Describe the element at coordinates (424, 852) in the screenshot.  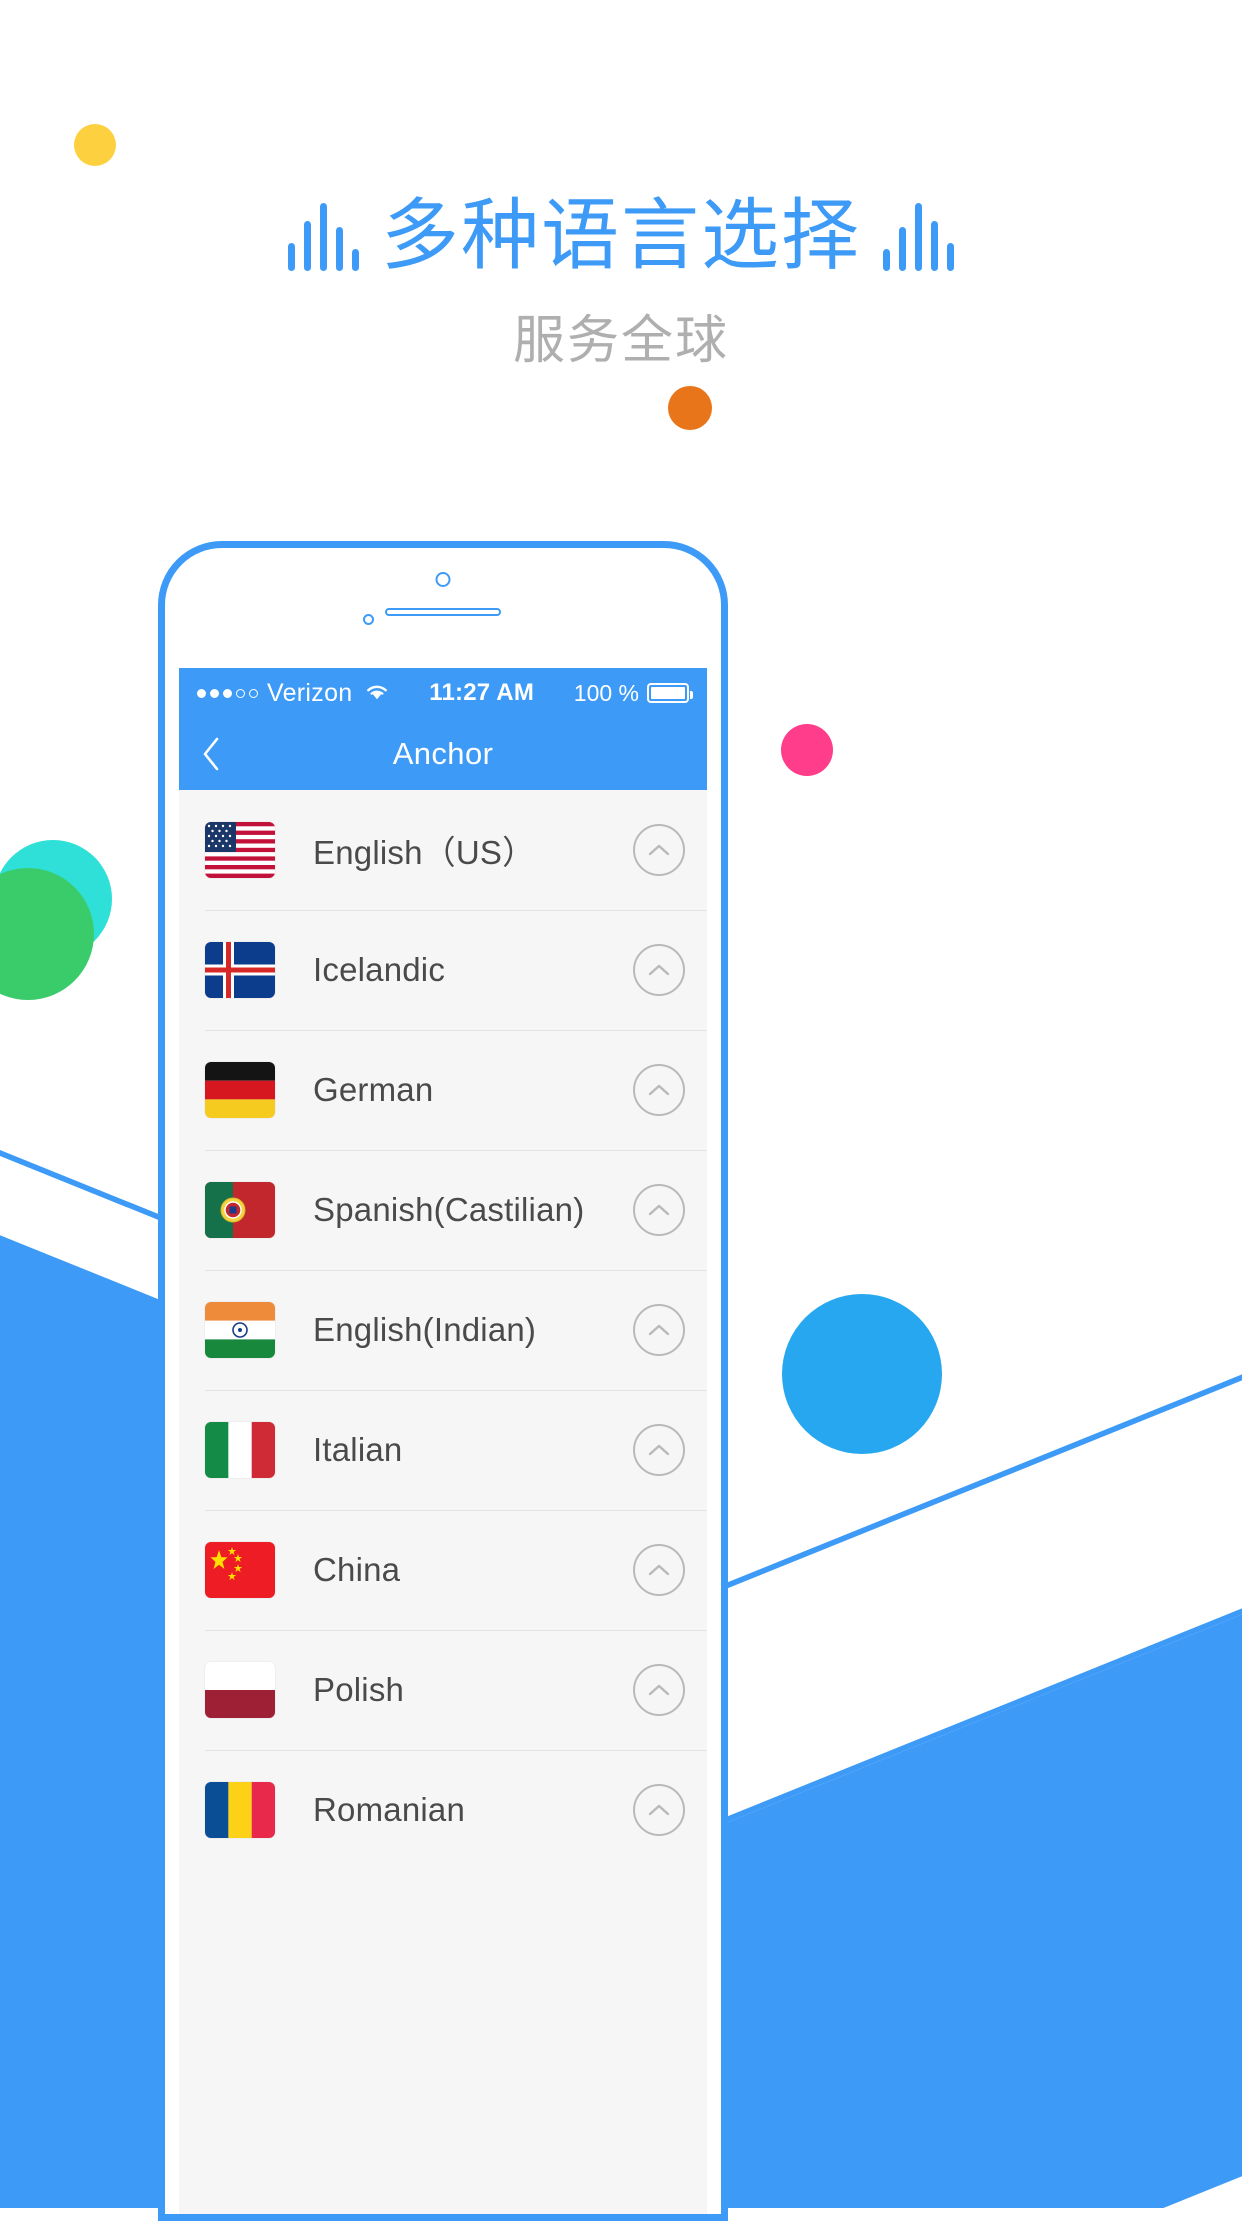
I see `language-label: English（US）` at that location.